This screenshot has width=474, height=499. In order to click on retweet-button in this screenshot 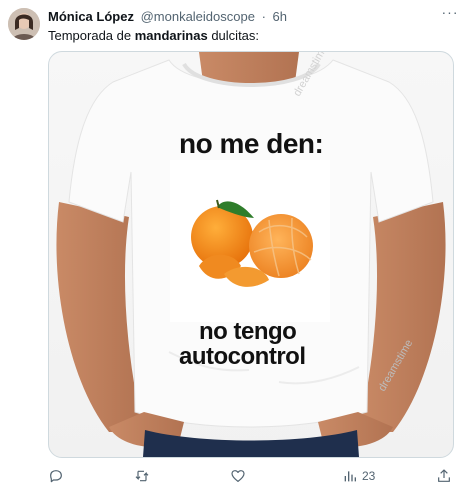, I will do `click(142, 476)`.